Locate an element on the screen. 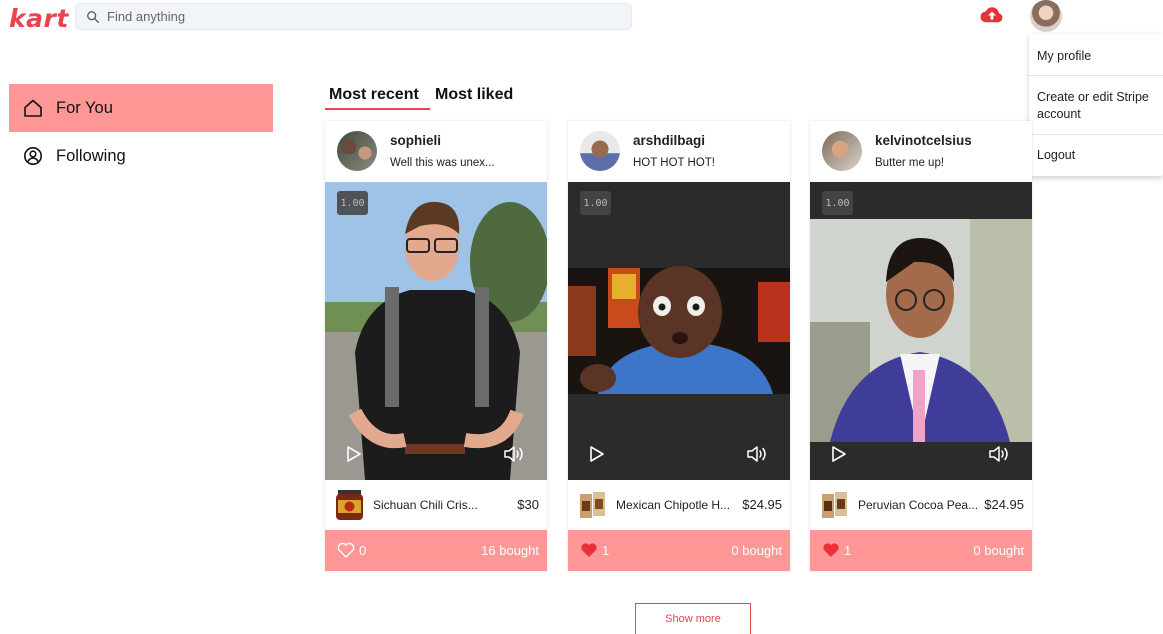 The width and height of the screenshot is (1163, 634). sidebar-item-for-you: For You is located at coordinates (141, 108).